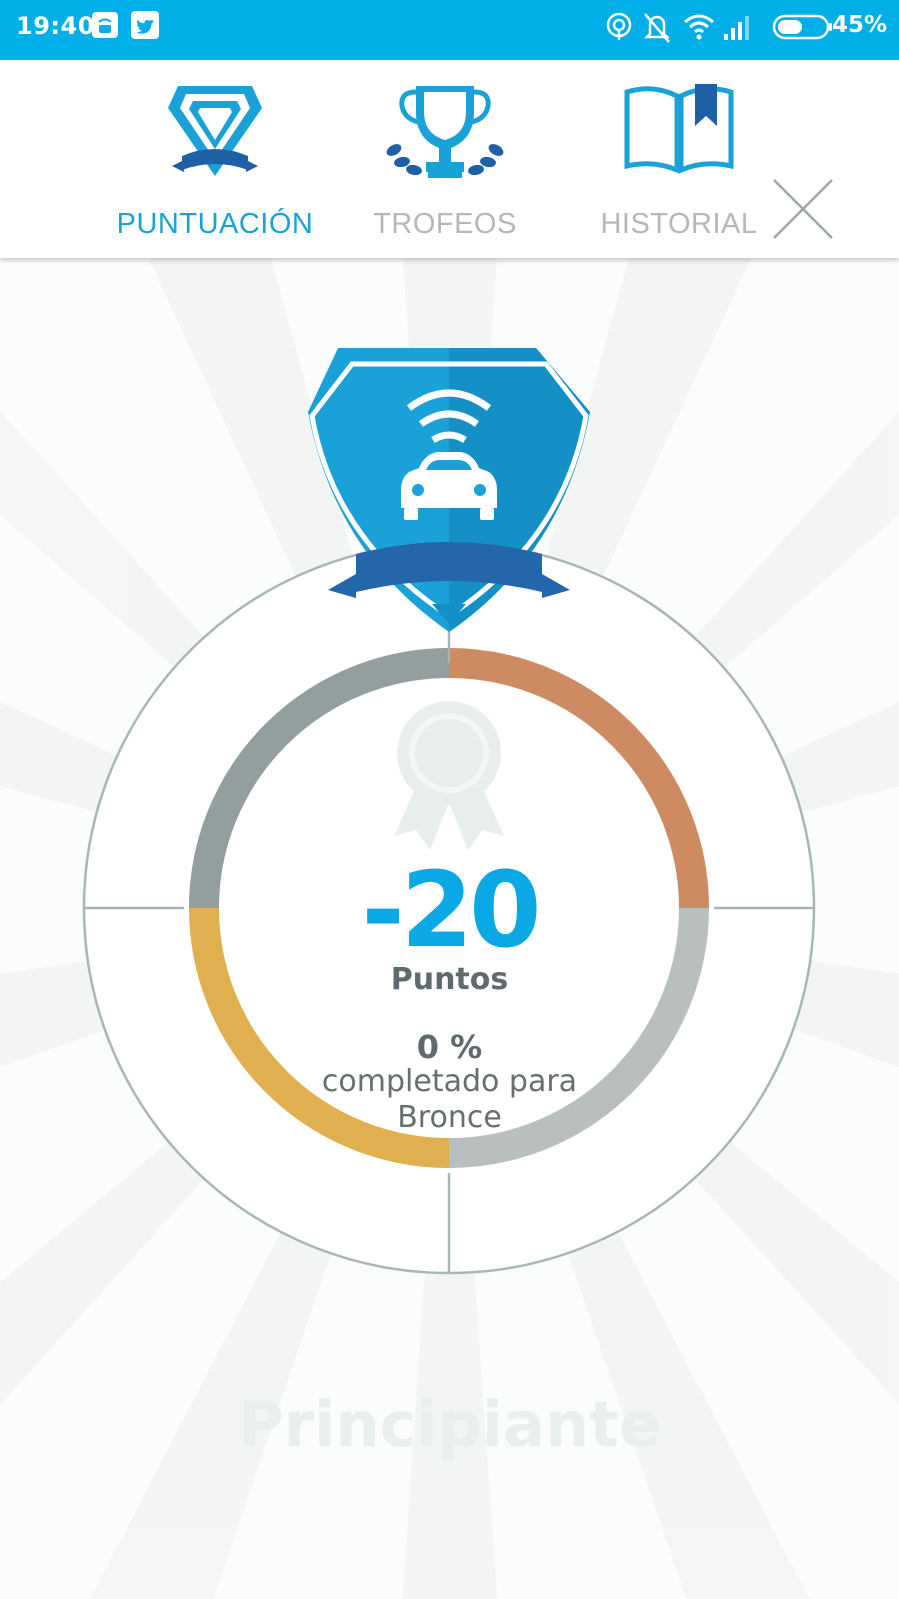 This screenshot has width=899, height=1599. What do you see at coordinates (803, 209) in the screenshot?
I see `close-icon` at bounding box center [803, 209].